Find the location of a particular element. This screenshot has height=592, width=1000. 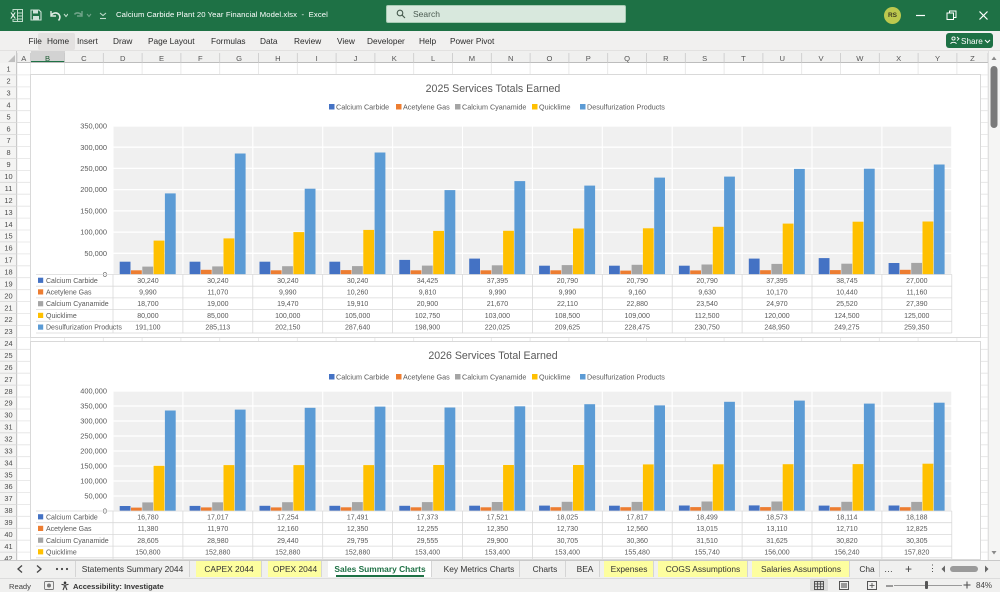

svg-text: 13 is located at coordinates (8, 212).